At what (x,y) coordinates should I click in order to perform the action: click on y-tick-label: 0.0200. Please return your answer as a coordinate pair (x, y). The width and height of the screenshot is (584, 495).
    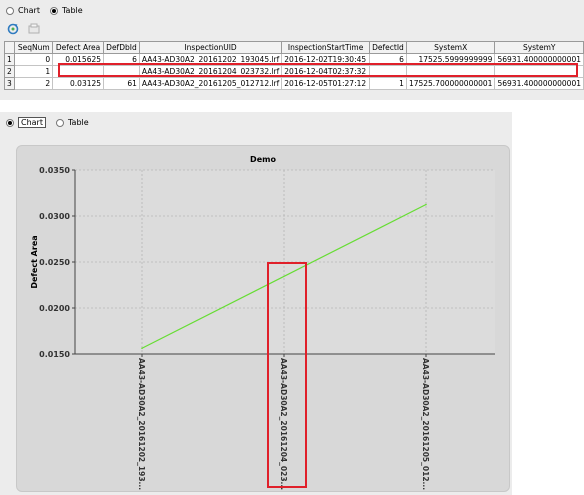
    Looking at the image, I should click on (54, 308).